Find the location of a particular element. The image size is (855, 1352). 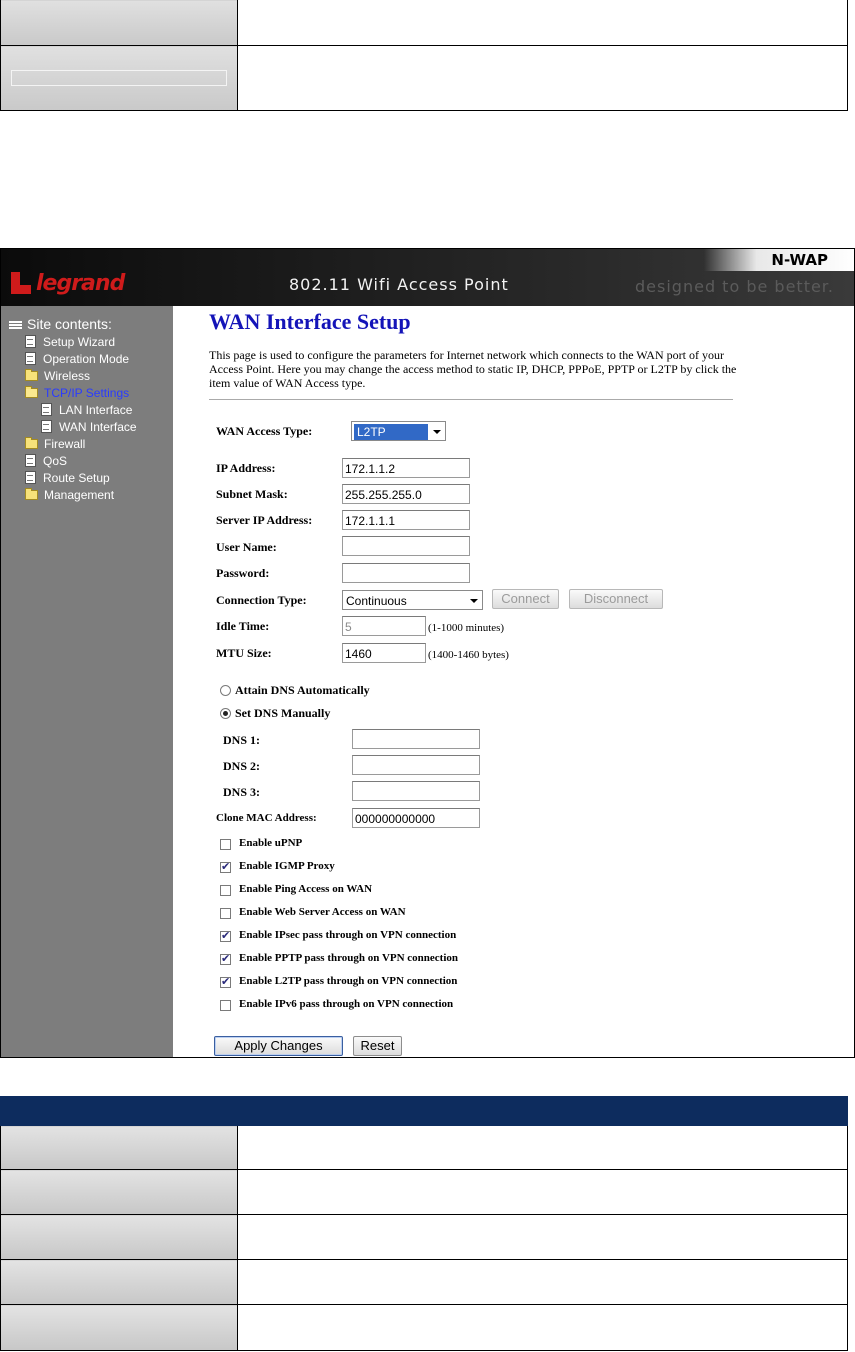

enable-ipv6-passthrough-checkbox is located at coordinates (225, 1005).